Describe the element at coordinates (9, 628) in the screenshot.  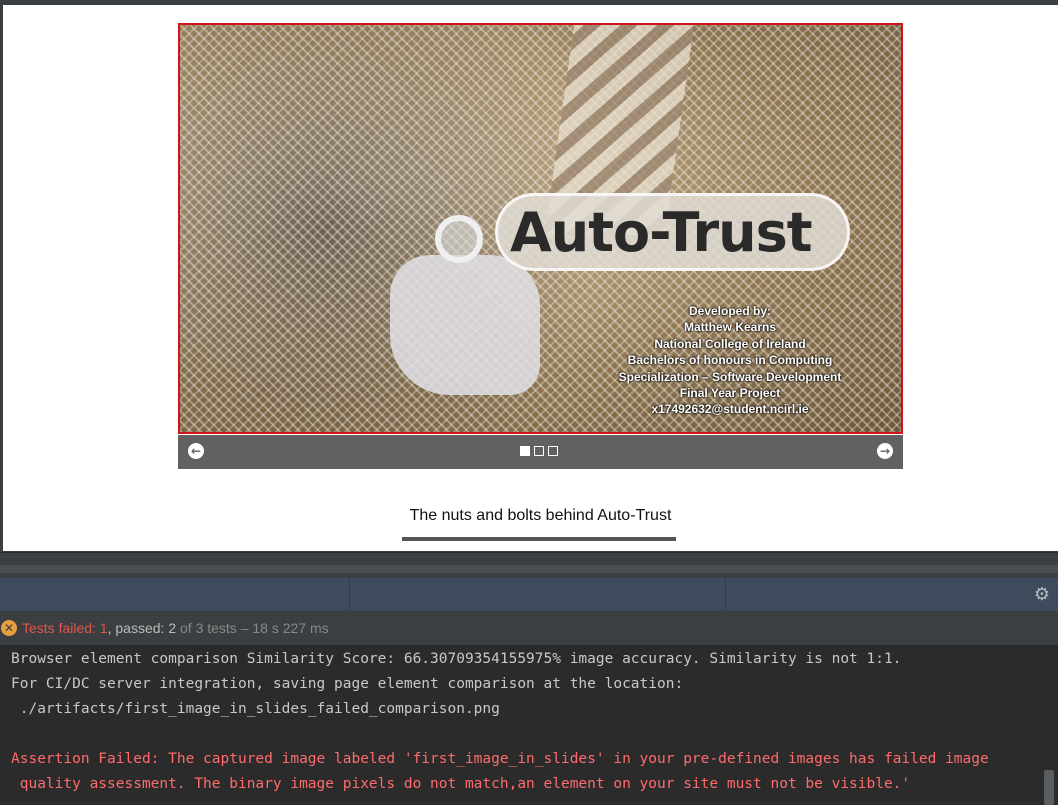
I see `error-x-icon: ✕` at that location.